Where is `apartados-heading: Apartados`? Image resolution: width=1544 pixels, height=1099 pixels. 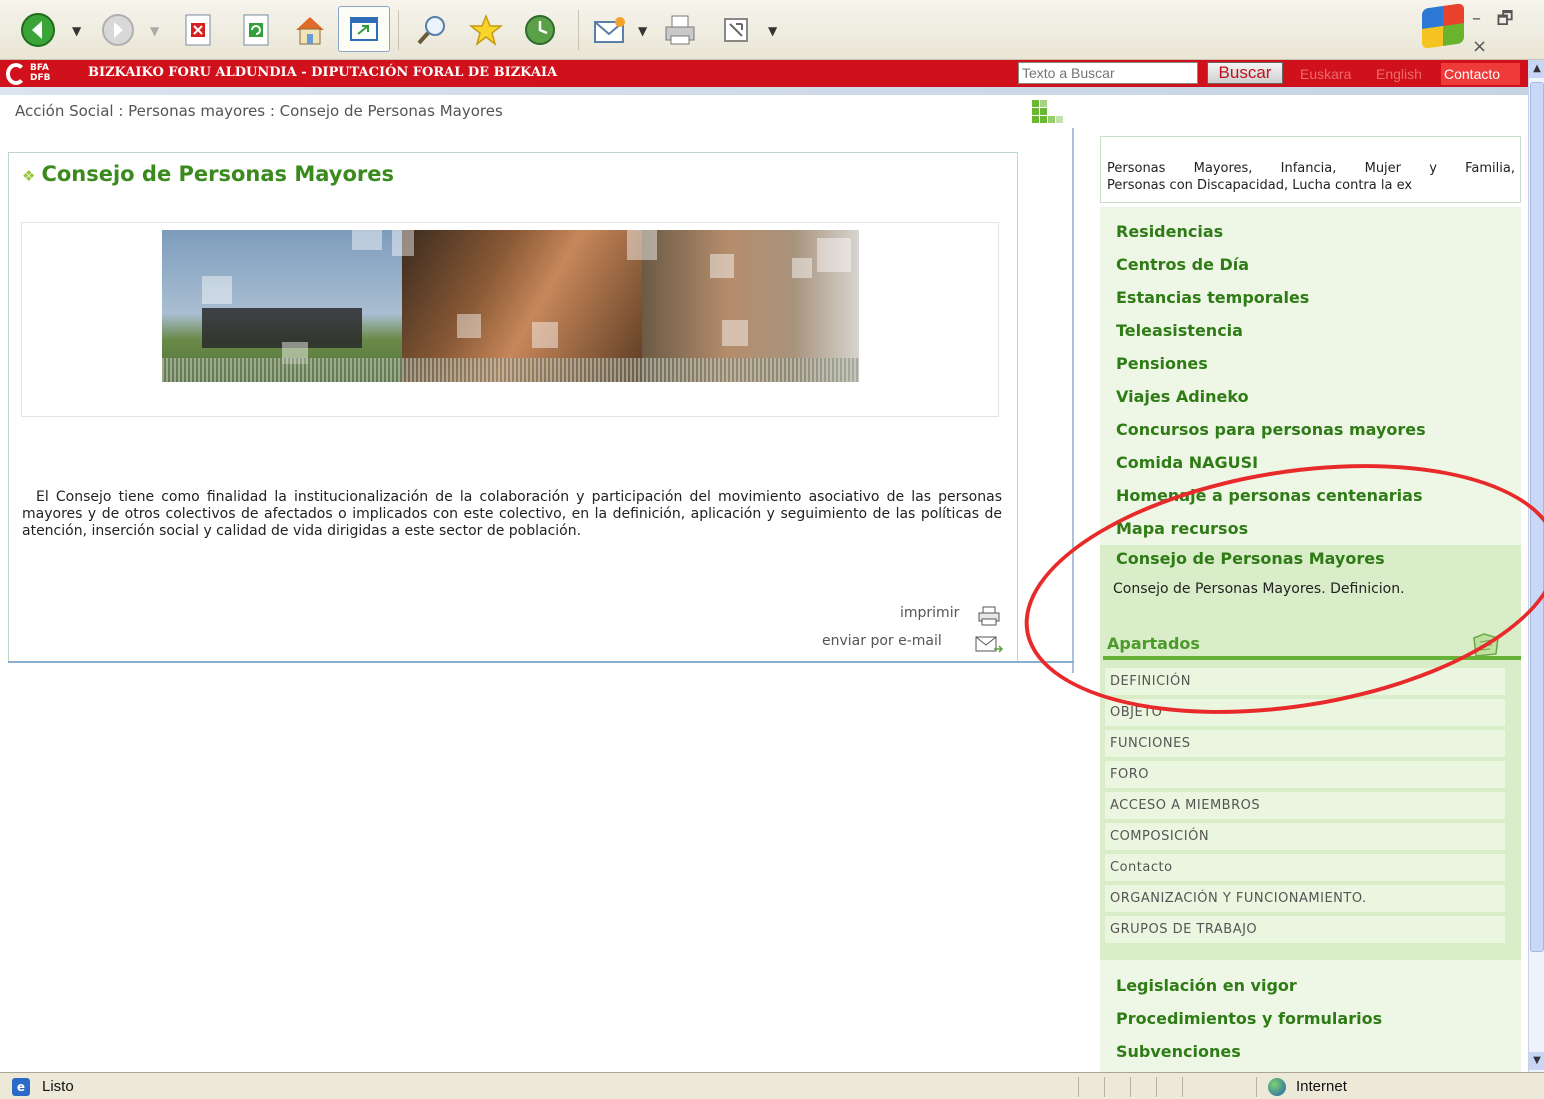
apartados-heading: Apartados is located at coordinates (1153, 643).